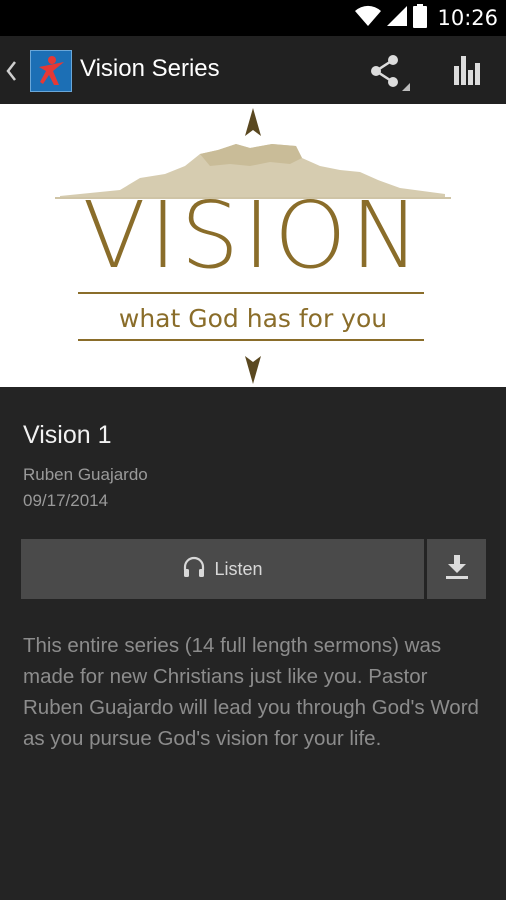 The width and height of the screenshot is (506, 900). I want to click on listen-label: Listen, so click(238, 568).